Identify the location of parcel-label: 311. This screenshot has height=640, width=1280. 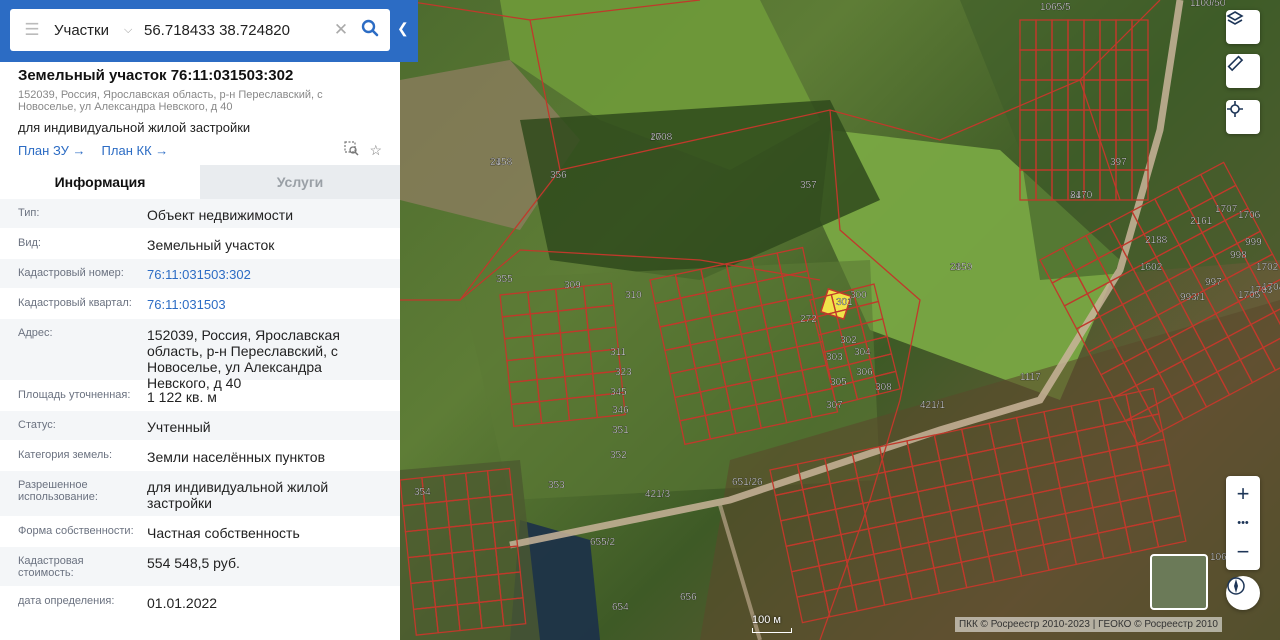
(618, 352).